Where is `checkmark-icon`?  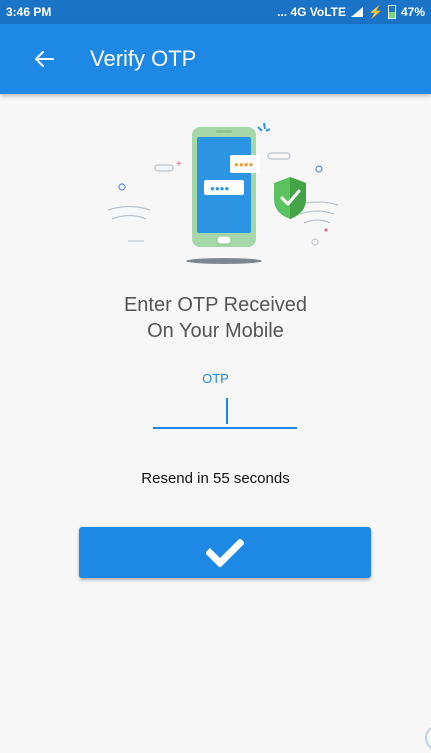 checkmark-icon is located at coordinates (225, 552).